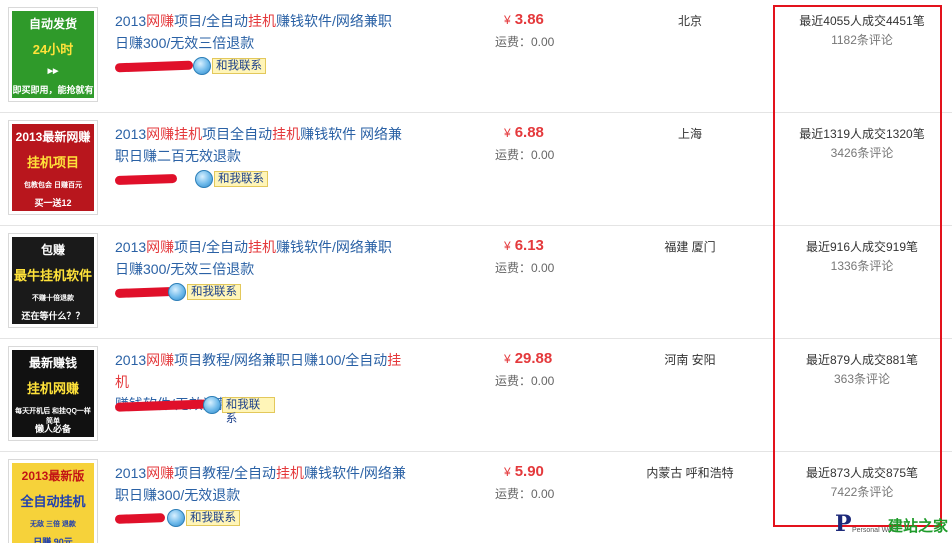 The height and width of the screenshot is (543, 952). What do you see at coordinates (348, 473) in the screenshot?
I see `title-text: 赚钱软件/网络` at bounding box center [348, 473].